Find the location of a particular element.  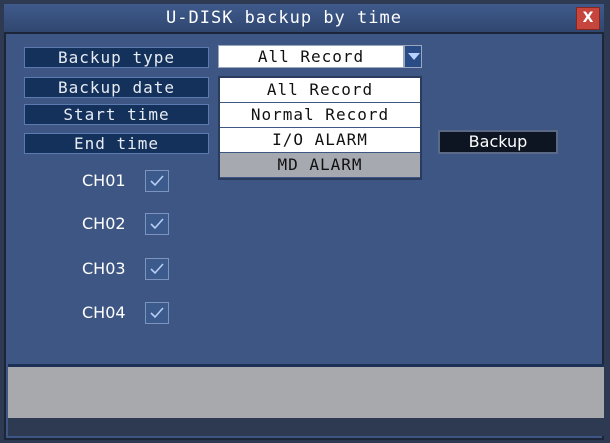

dropdown-option: I/O ALARM is located at coordinates (320, 140).